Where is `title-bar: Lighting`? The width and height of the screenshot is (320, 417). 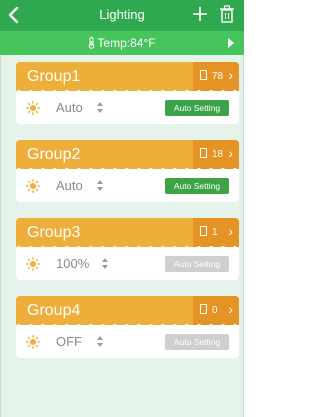
title-bar: Lighting is located at coordinates (122, 15).